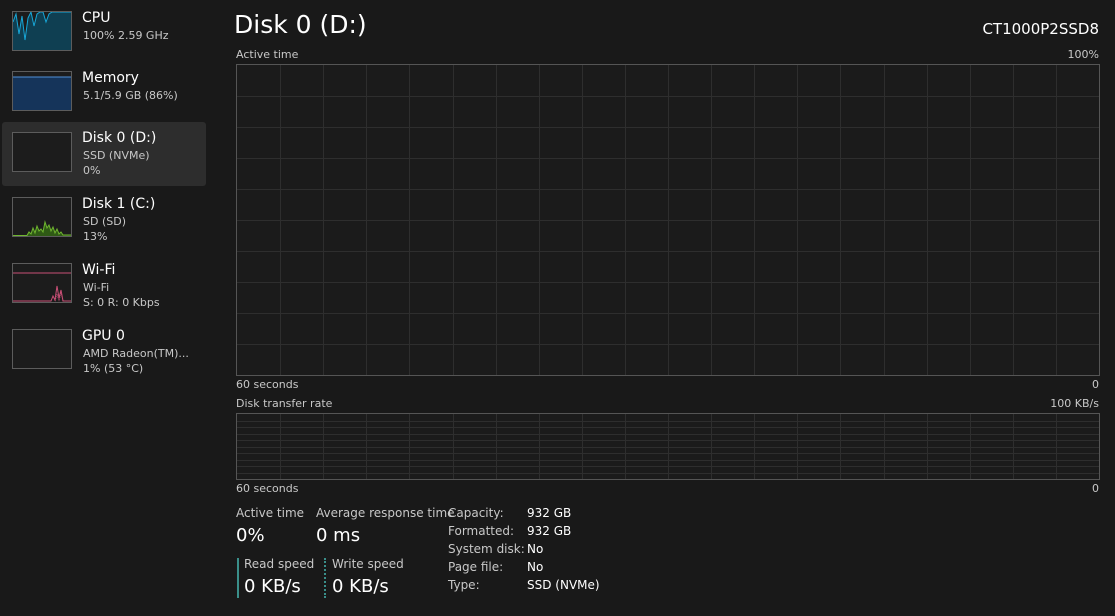 The image size is (1115, 616). I want to click on avg-response-stat-value: 0 ms, so click(338, 535).